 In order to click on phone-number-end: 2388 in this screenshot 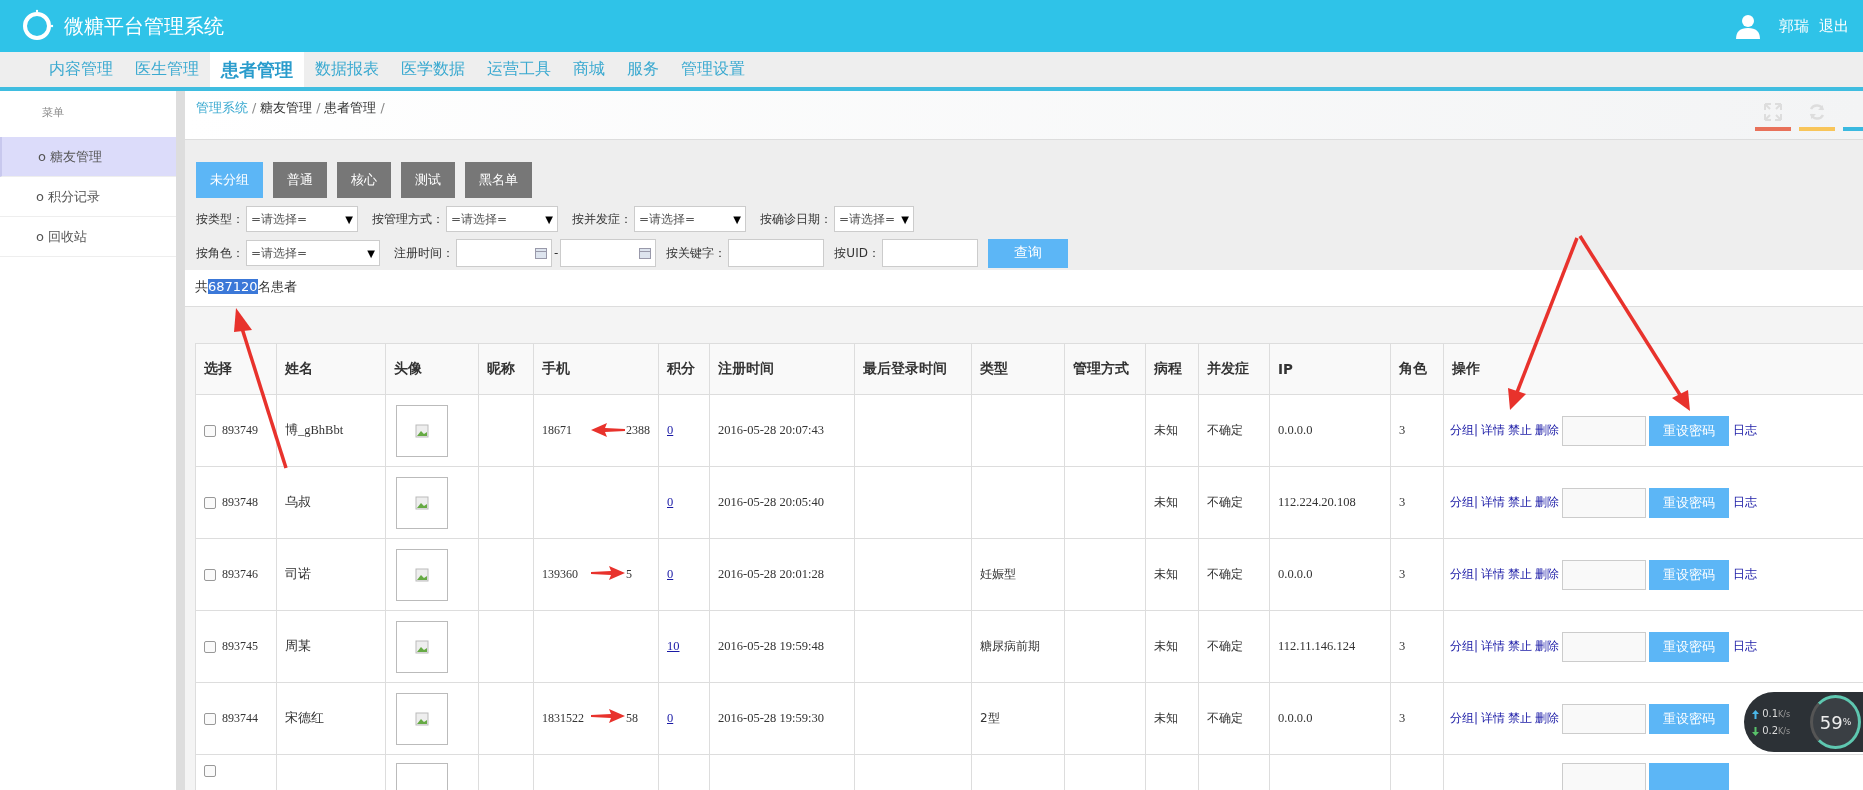, I will do `click(638, 430)`.